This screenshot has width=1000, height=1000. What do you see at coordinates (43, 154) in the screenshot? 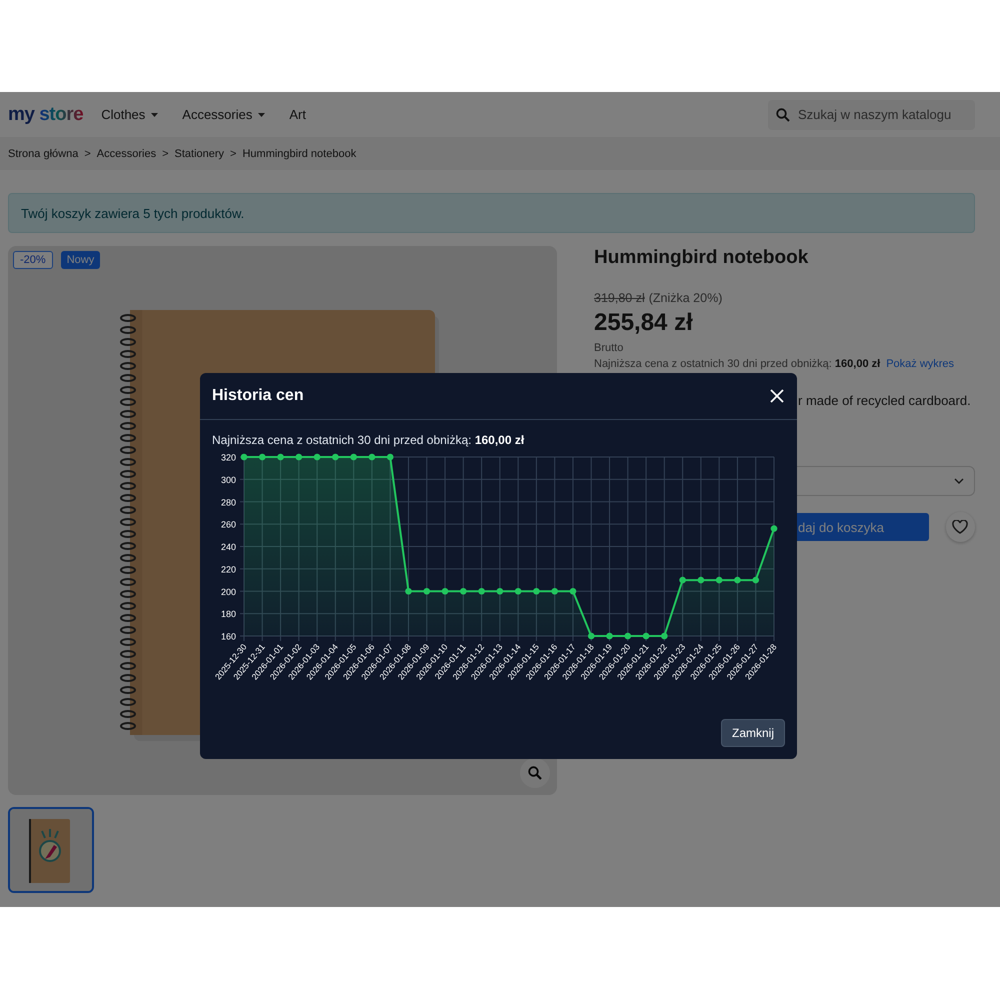
I see `breadcrumb-link: Strona główna` at bounding box center [43, 154].